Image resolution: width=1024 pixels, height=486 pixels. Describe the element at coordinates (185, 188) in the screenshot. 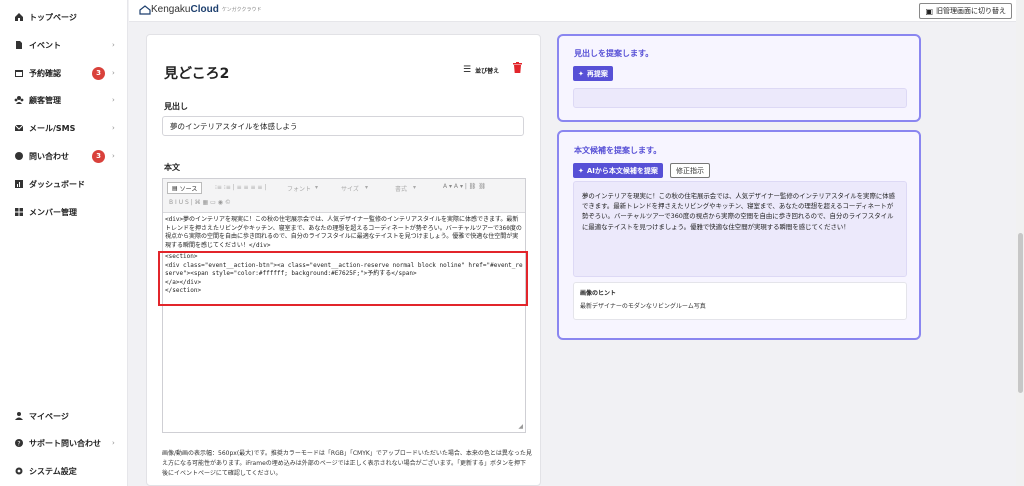

I see `source-button: ▤ ソース` at that location.